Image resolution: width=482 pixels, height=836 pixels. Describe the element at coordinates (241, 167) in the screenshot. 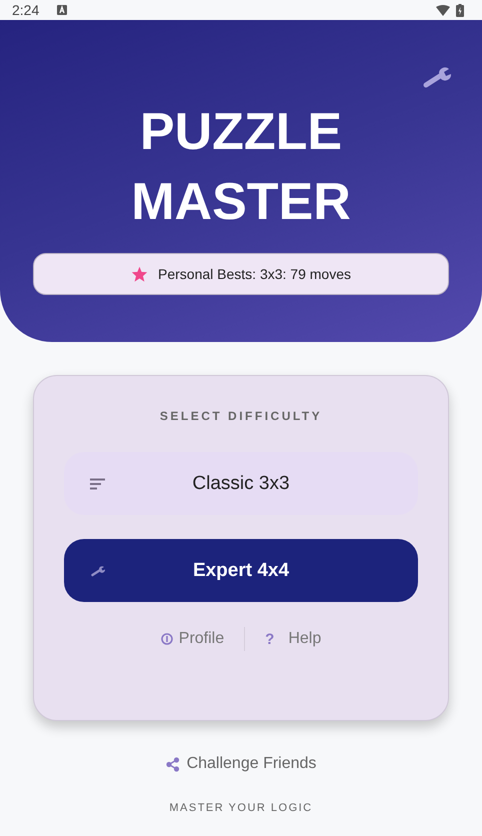

I see `app-title: PUZZLE MASTER` at that location.